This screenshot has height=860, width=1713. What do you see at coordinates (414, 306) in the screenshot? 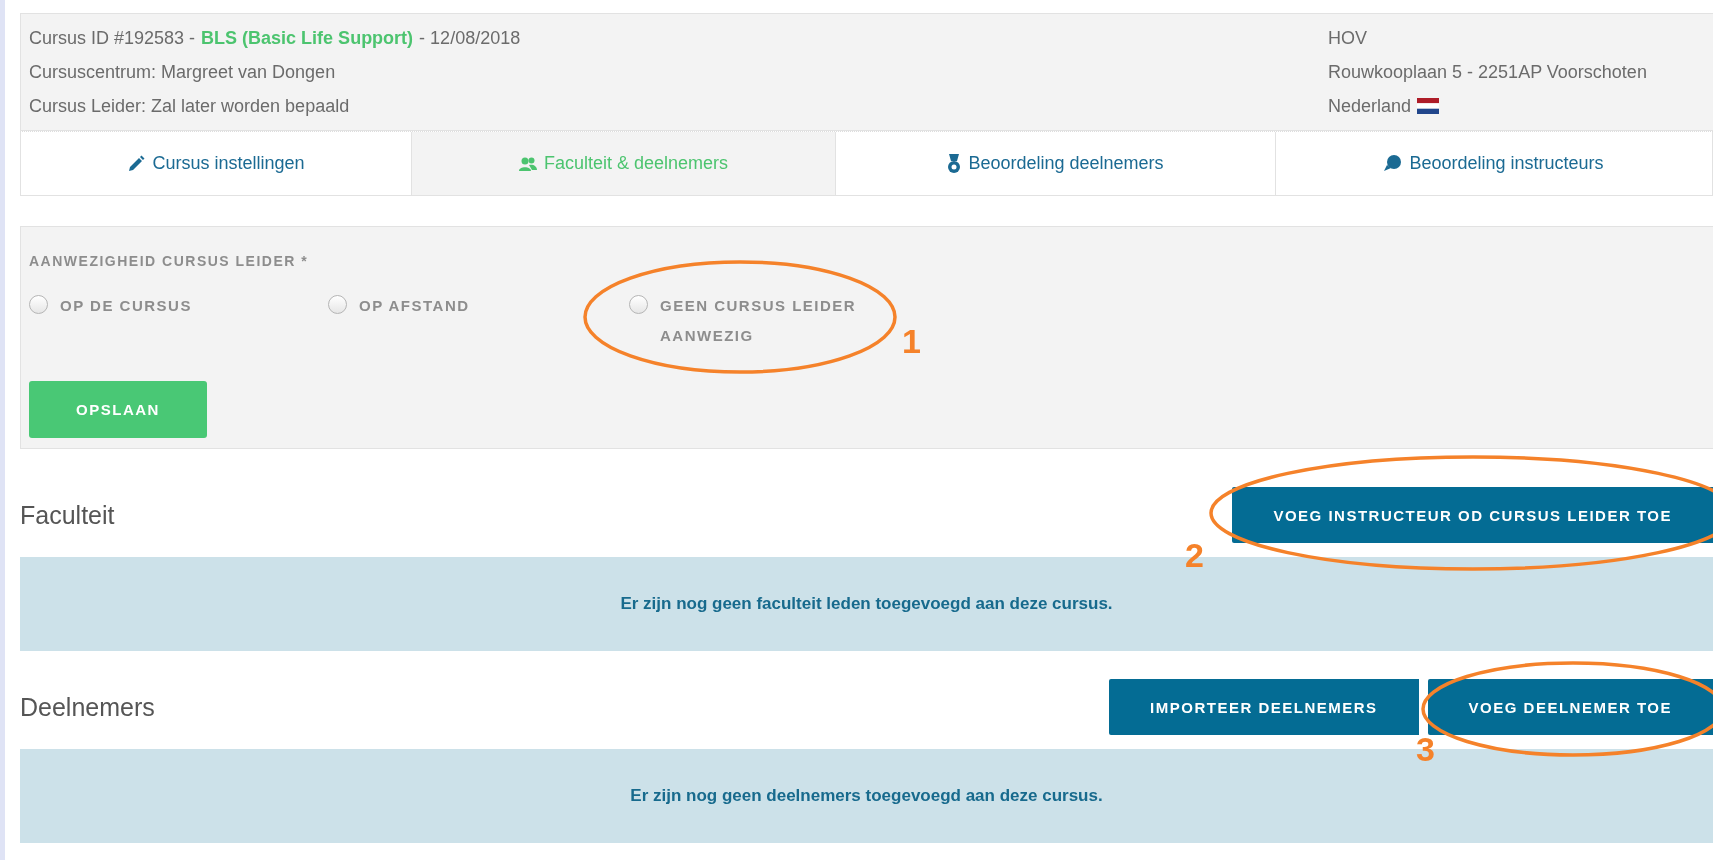
I see `radio-label: OP AFSTAND` at bounding box center [414, 306].